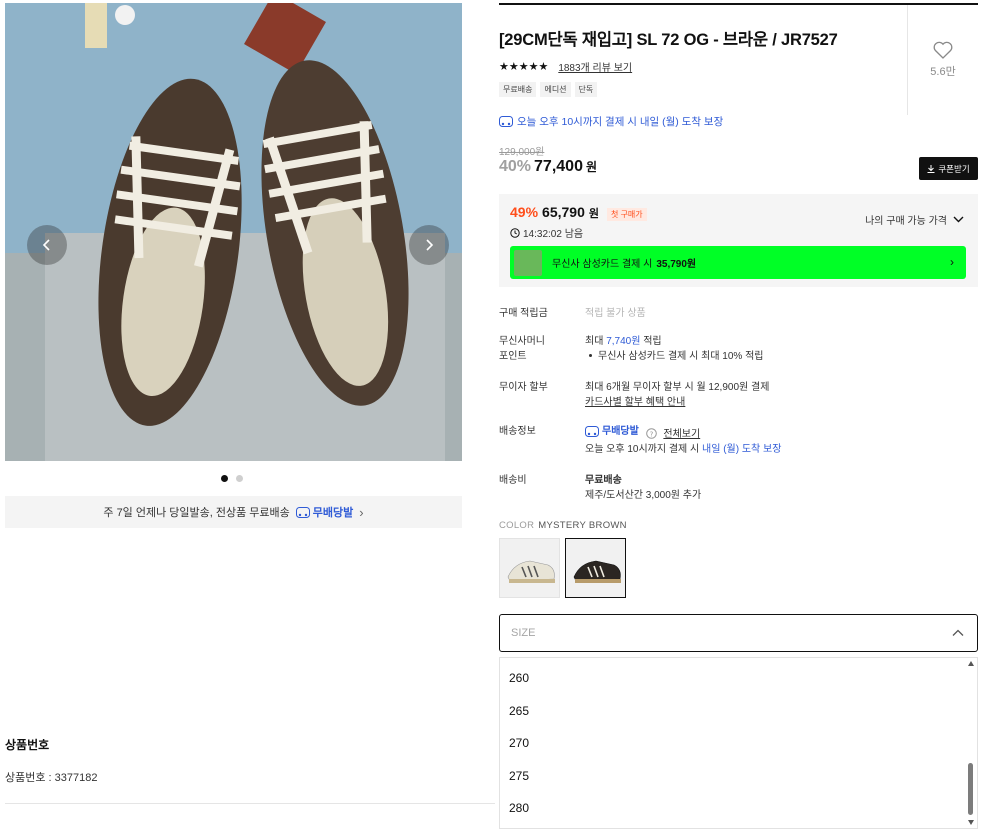 The image size is (1000, 837). Describe the element at coordinates (224, 478) in the screenshot. I see `gallery-dot-active` at that location.